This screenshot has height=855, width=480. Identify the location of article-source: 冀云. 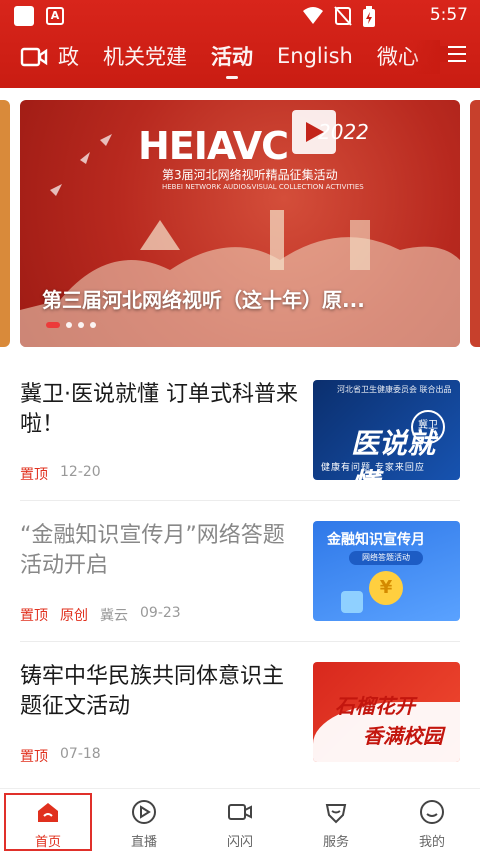
(114, 616).